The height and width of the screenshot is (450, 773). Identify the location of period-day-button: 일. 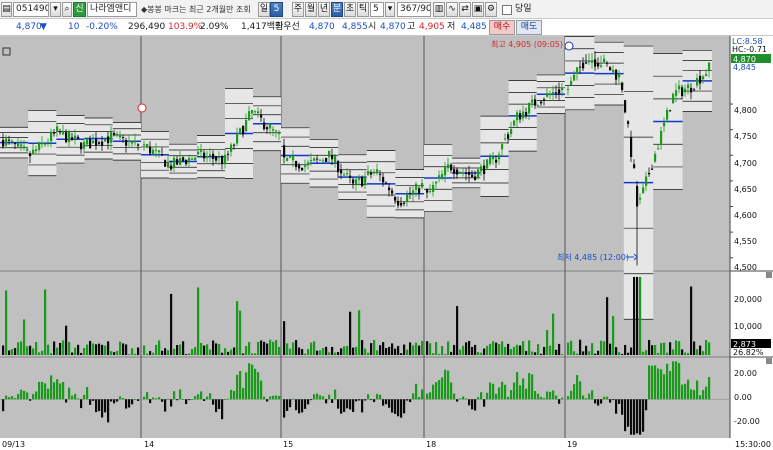
(264, 9).